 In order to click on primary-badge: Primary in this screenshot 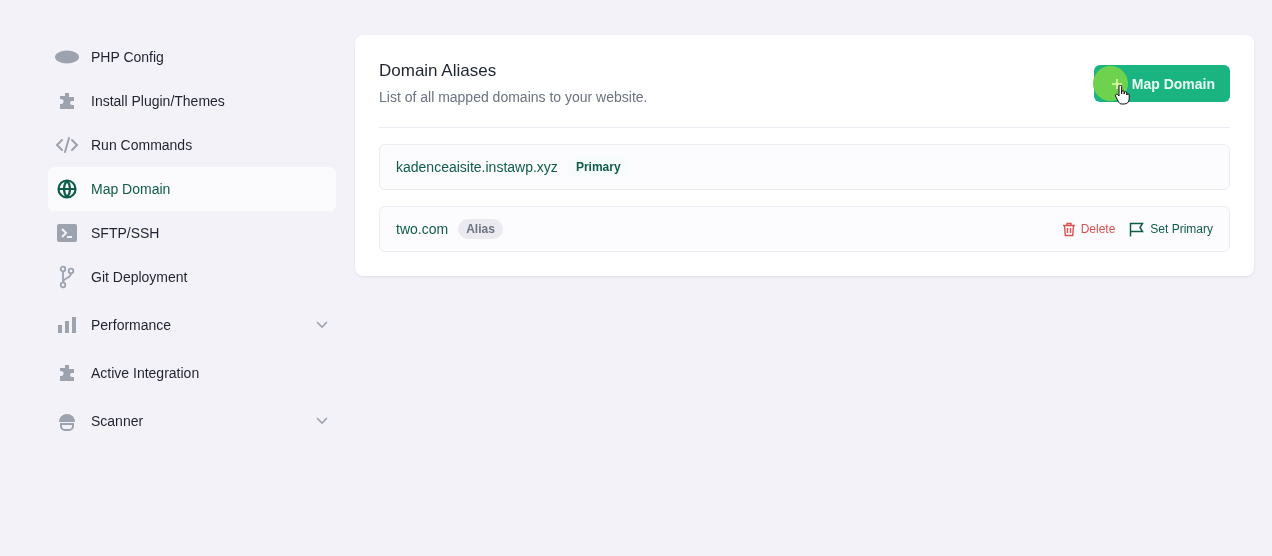, I will do `click(598, 167)`.